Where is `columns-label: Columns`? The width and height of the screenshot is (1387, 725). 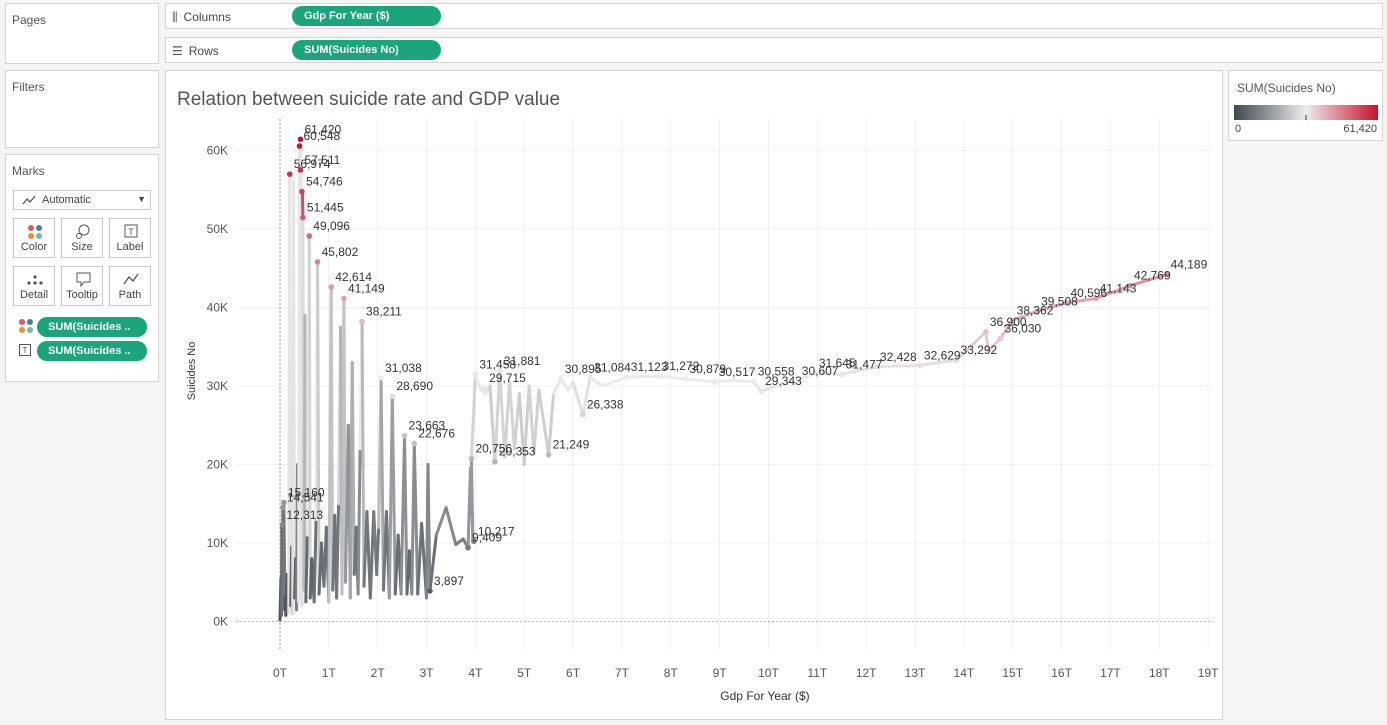
columns-label: Columns is located at coordinates (207, 17).